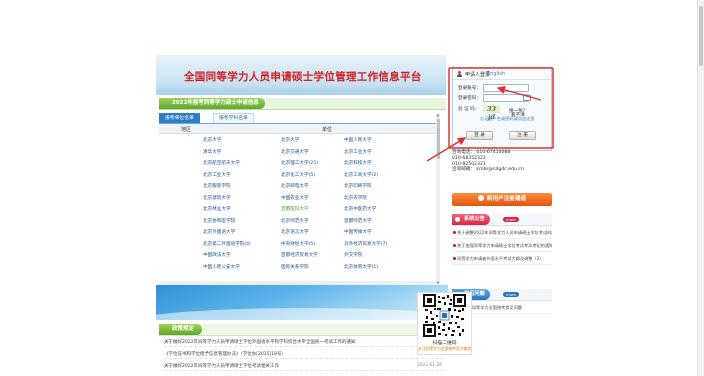 The width and height of the screenshot is (704, 376). I want to click on university-link: 中国政法大学, so click(217, 255).